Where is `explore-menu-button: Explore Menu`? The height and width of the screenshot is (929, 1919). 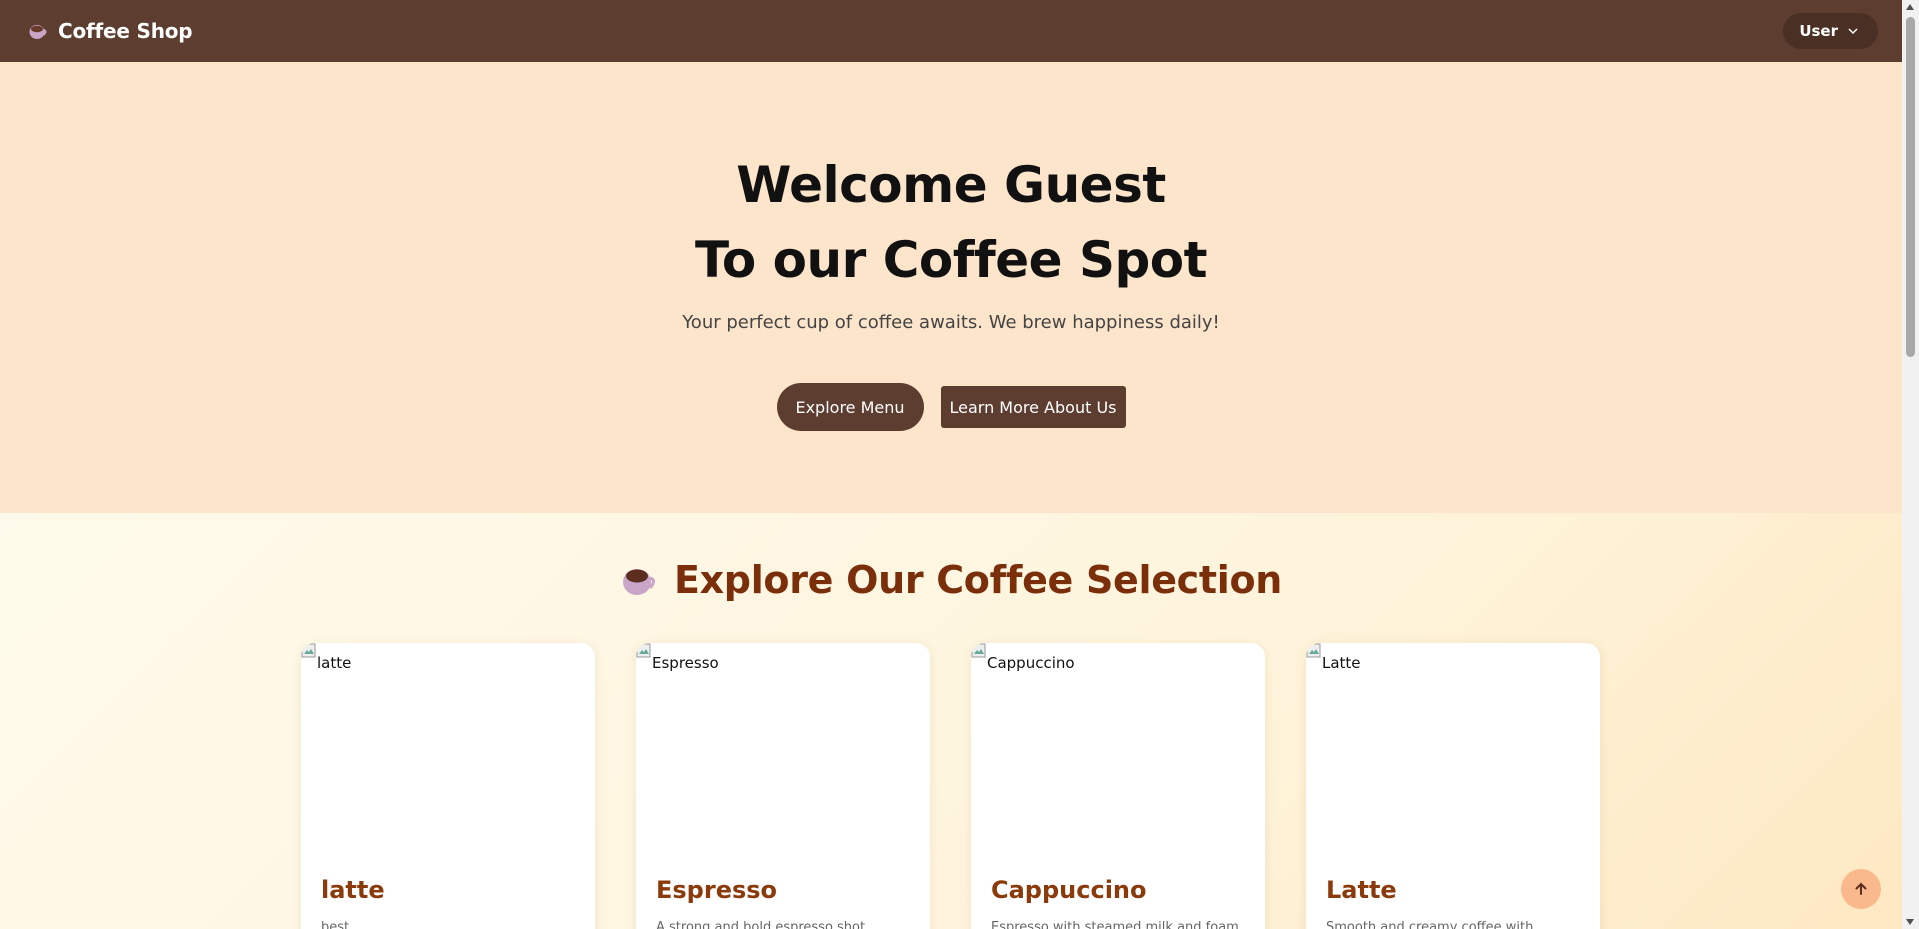 explore-menu-button: Explore Menu is located at coordinates (850, 407).